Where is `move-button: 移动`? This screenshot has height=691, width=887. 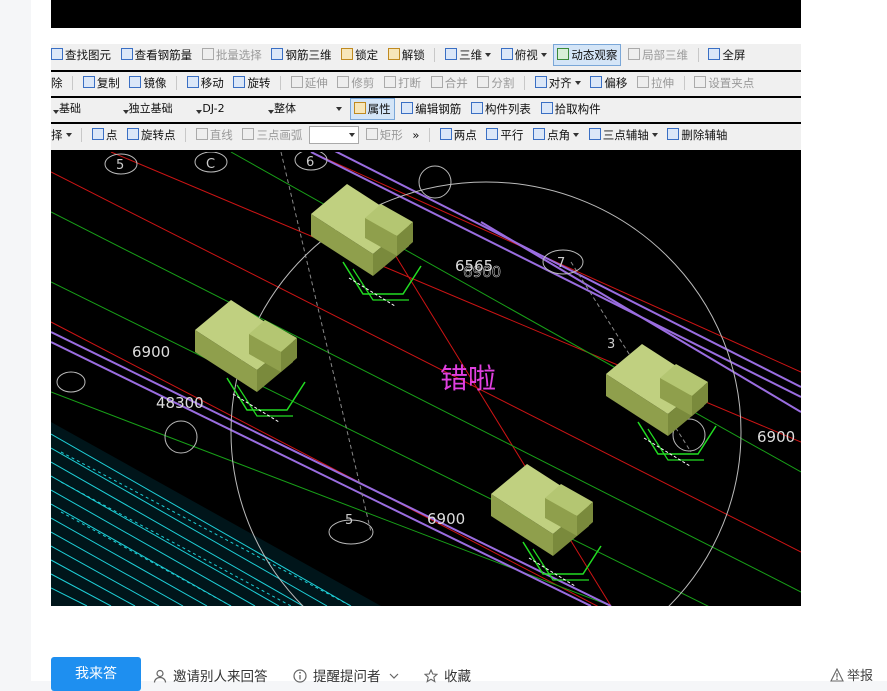
move-button: 移动 is located at coordinates (205, 83).